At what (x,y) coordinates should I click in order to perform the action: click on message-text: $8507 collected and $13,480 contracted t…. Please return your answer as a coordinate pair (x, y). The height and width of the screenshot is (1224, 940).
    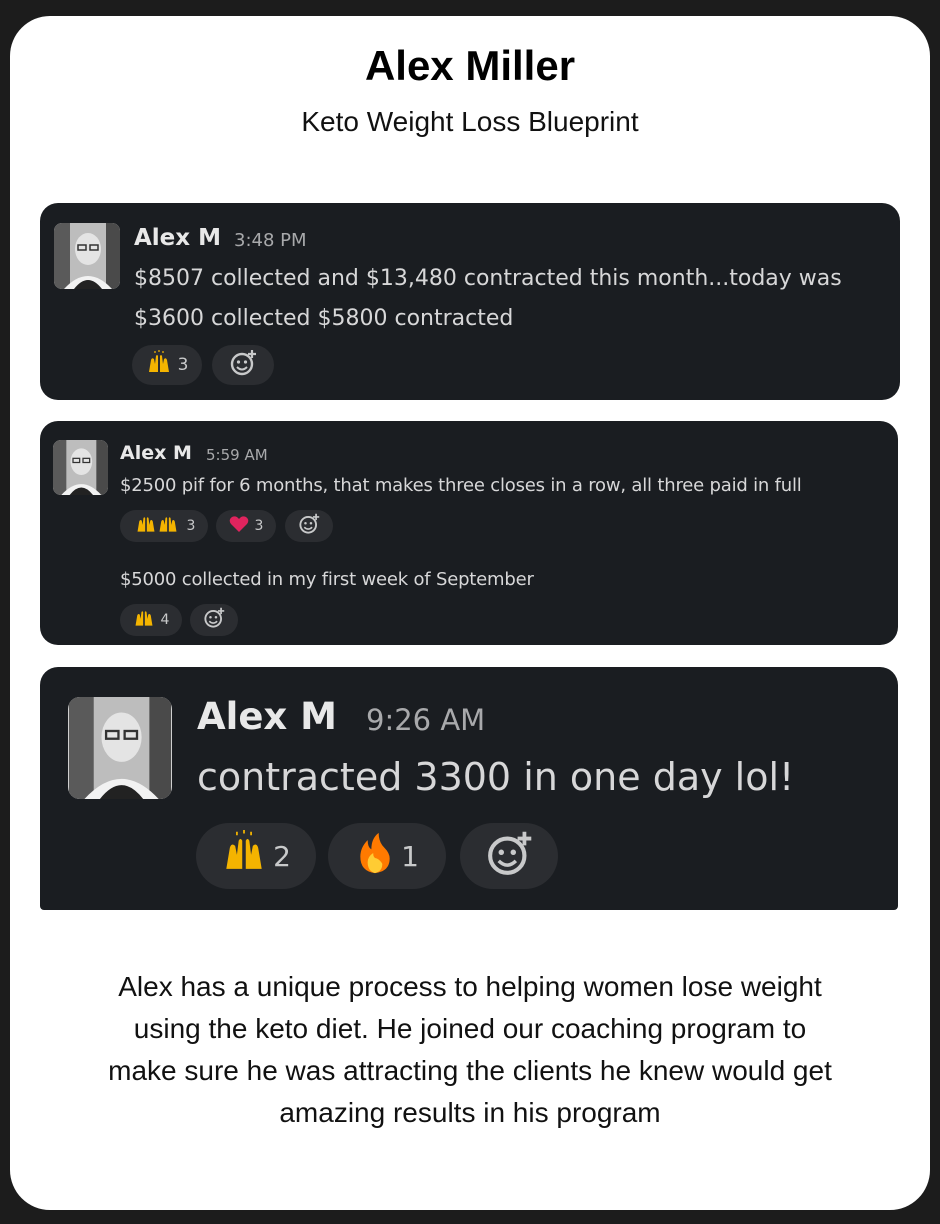
    Looking at the image, I should click on (488, 298).